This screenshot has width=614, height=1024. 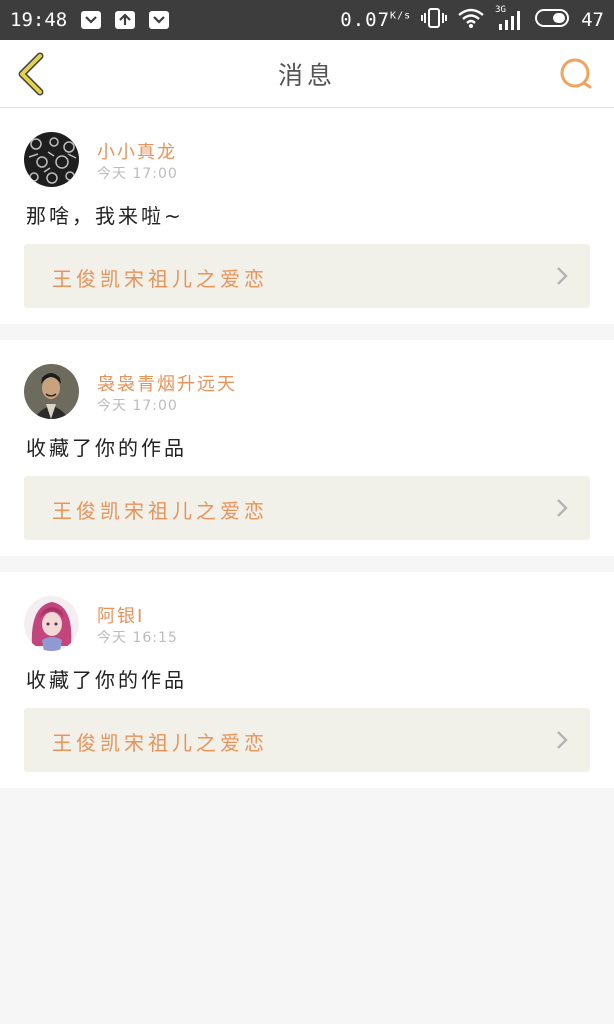 I want to click on username: 阿银I, so click(x=120, y=615).